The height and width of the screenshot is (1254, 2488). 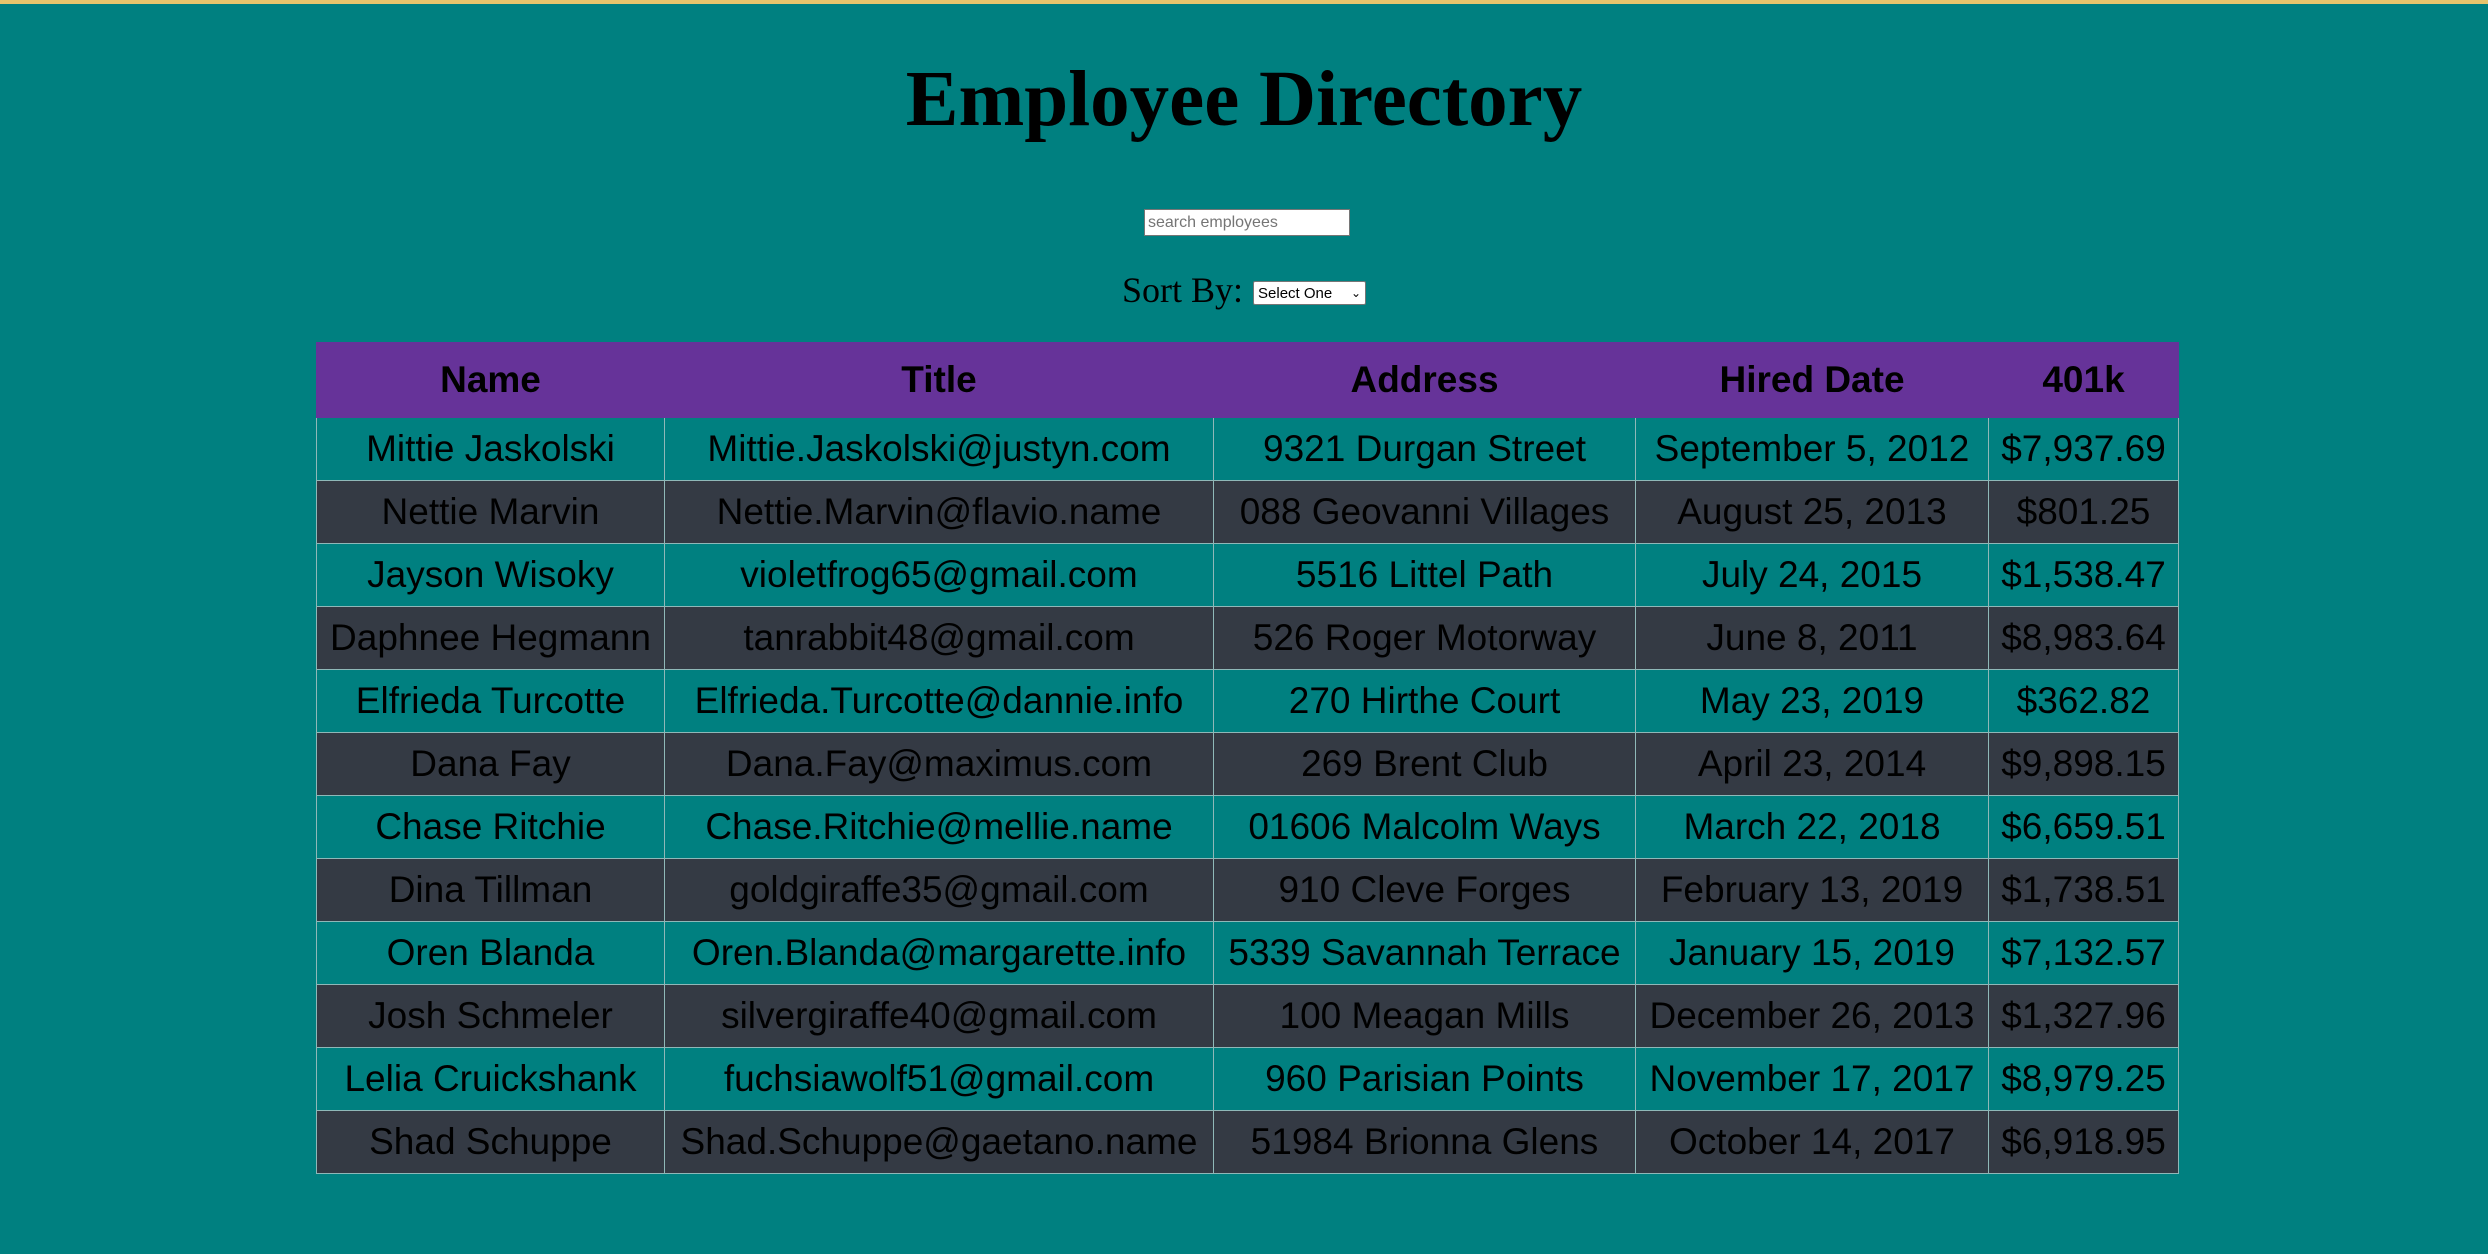 I want to click on column-header-title: Title, so click(x=939, y=380).